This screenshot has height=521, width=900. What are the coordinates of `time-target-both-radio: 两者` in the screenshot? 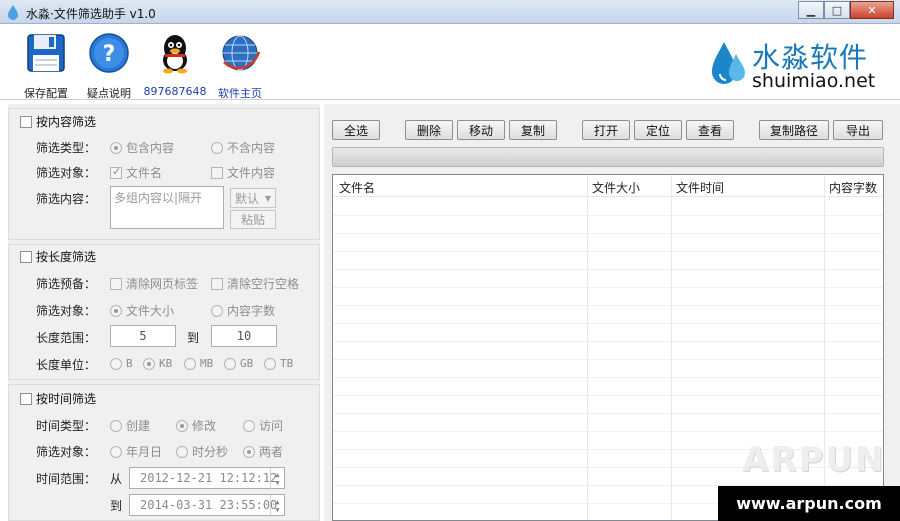 It's located at (263, 451).